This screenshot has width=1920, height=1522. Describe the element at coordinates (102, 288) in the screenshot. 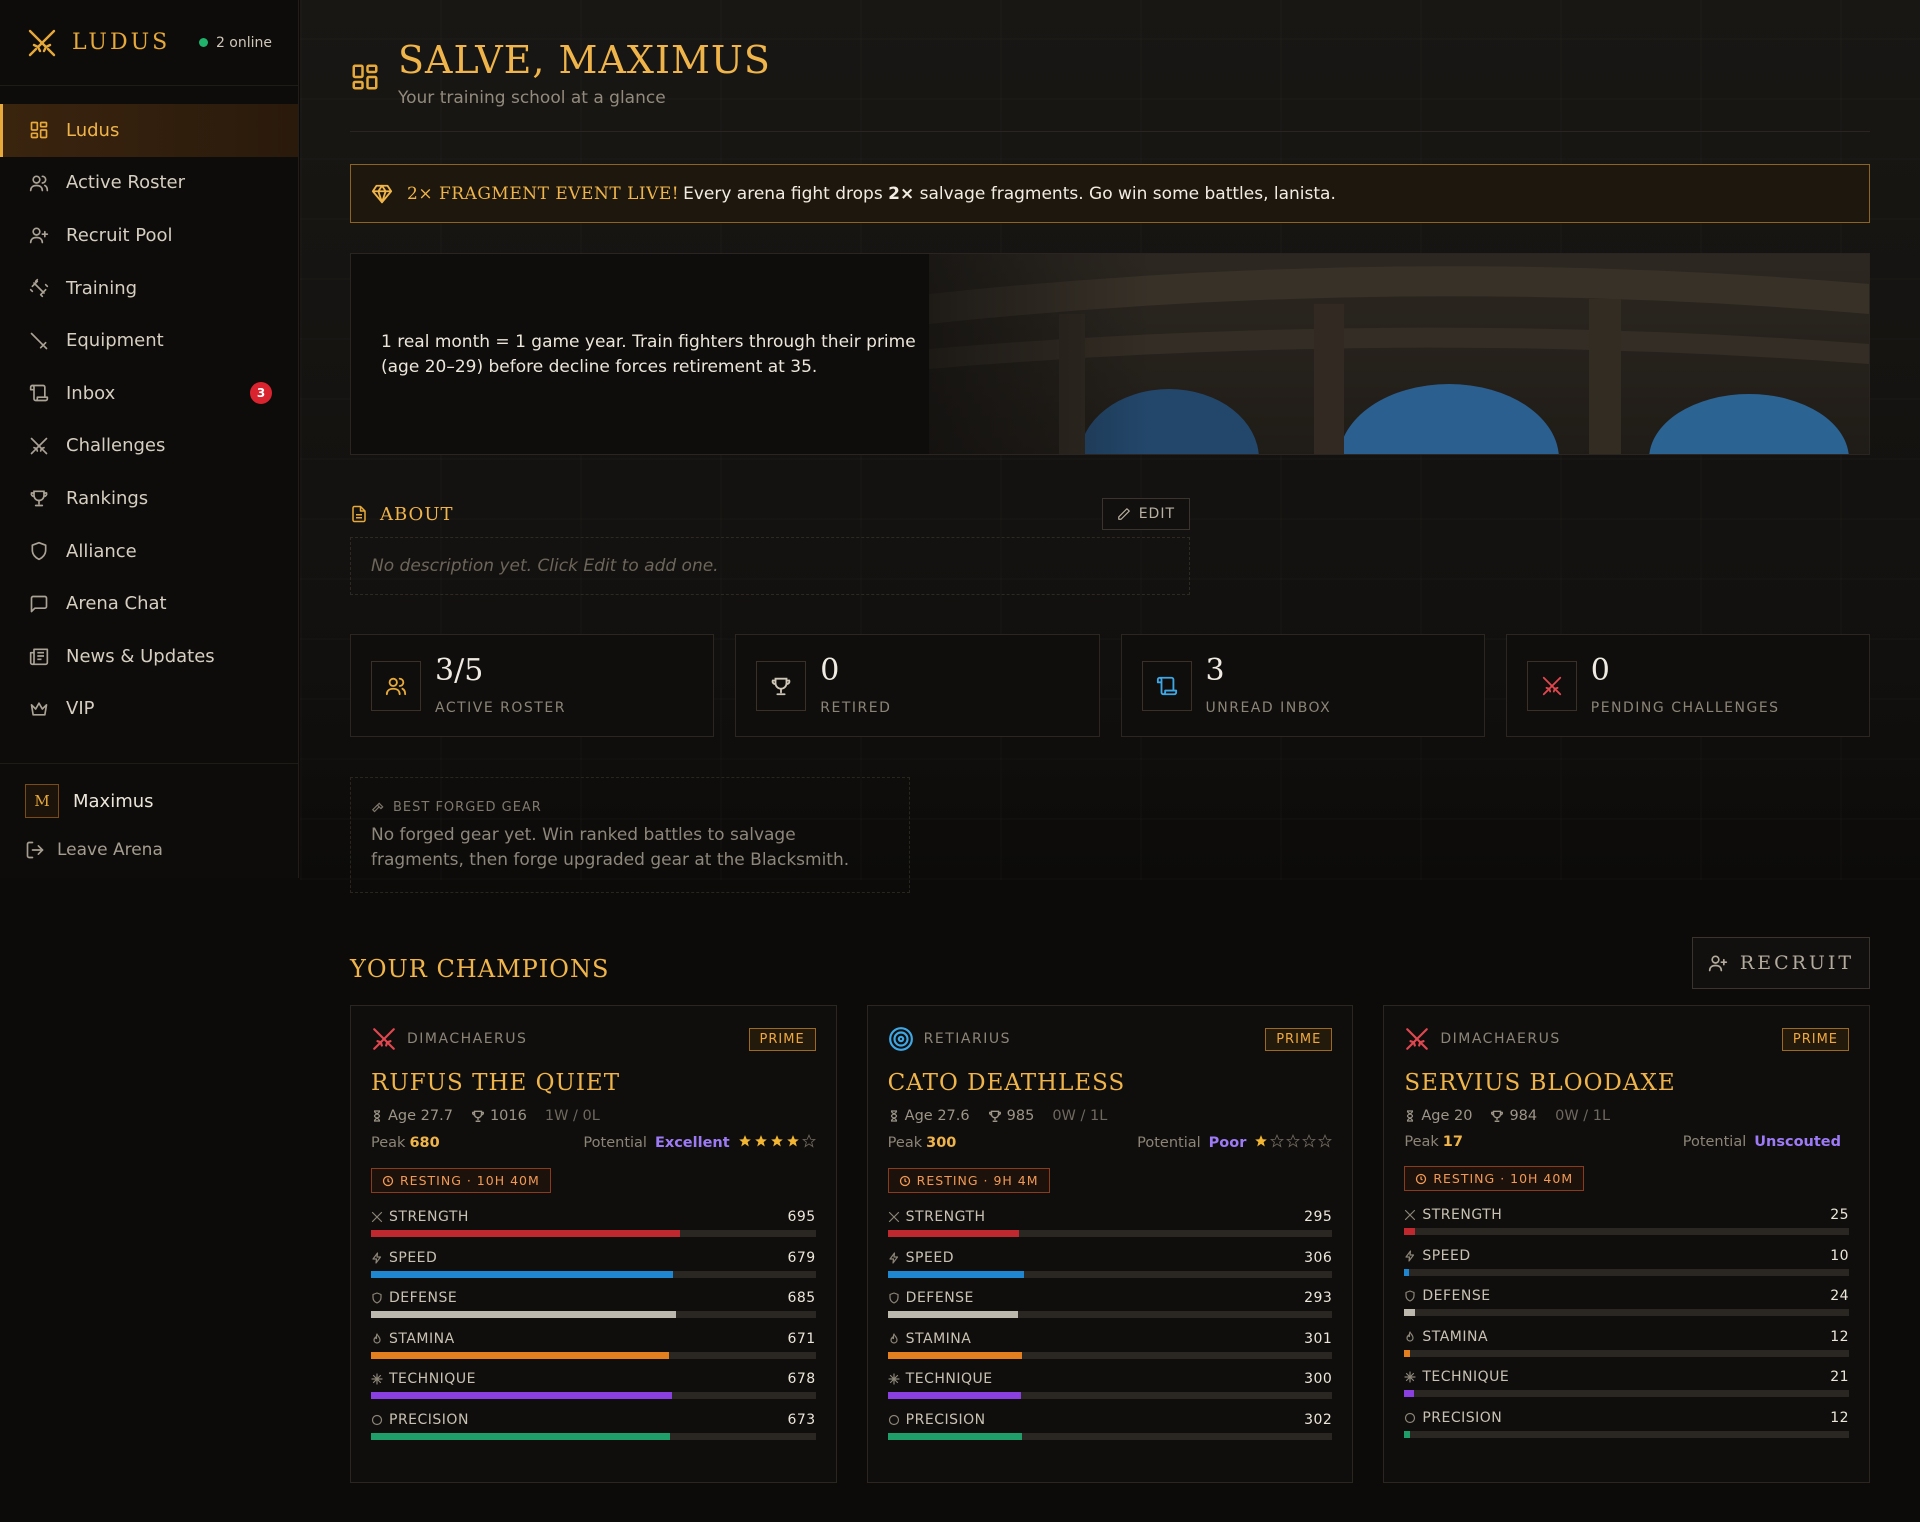

I see `sidebar-item-label: Training` at that location.